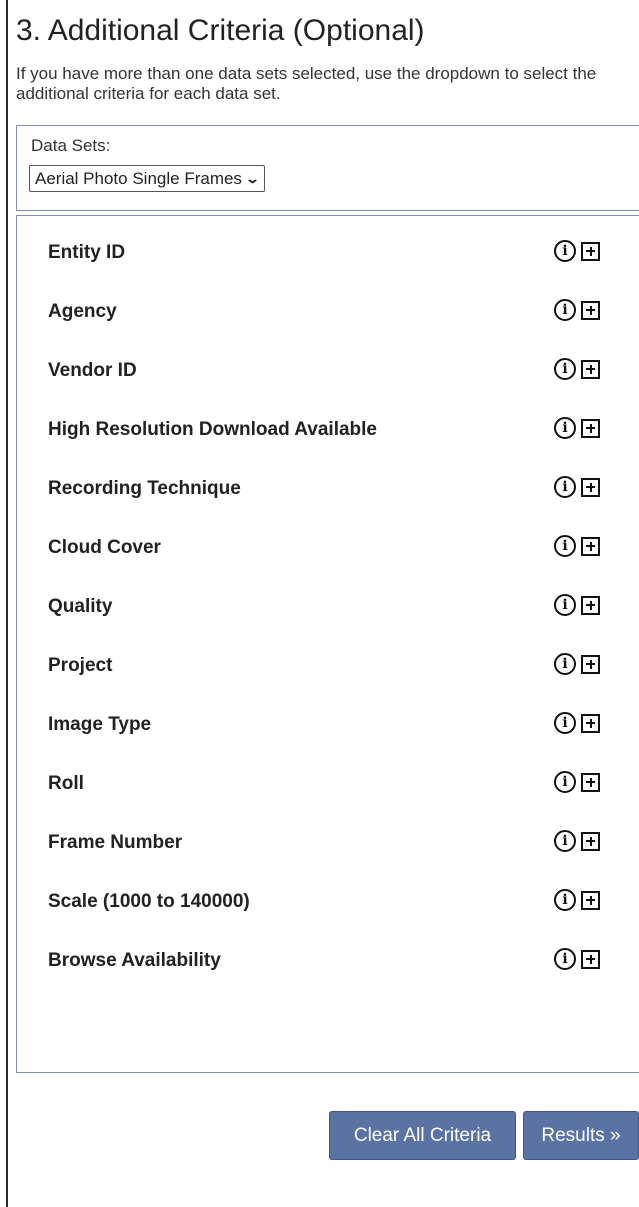 This screenshot has width=639, height=1207. Describe the element at coordinates (100, 724) in the screenshot. I see `criteria-label: Image Type` at that location.